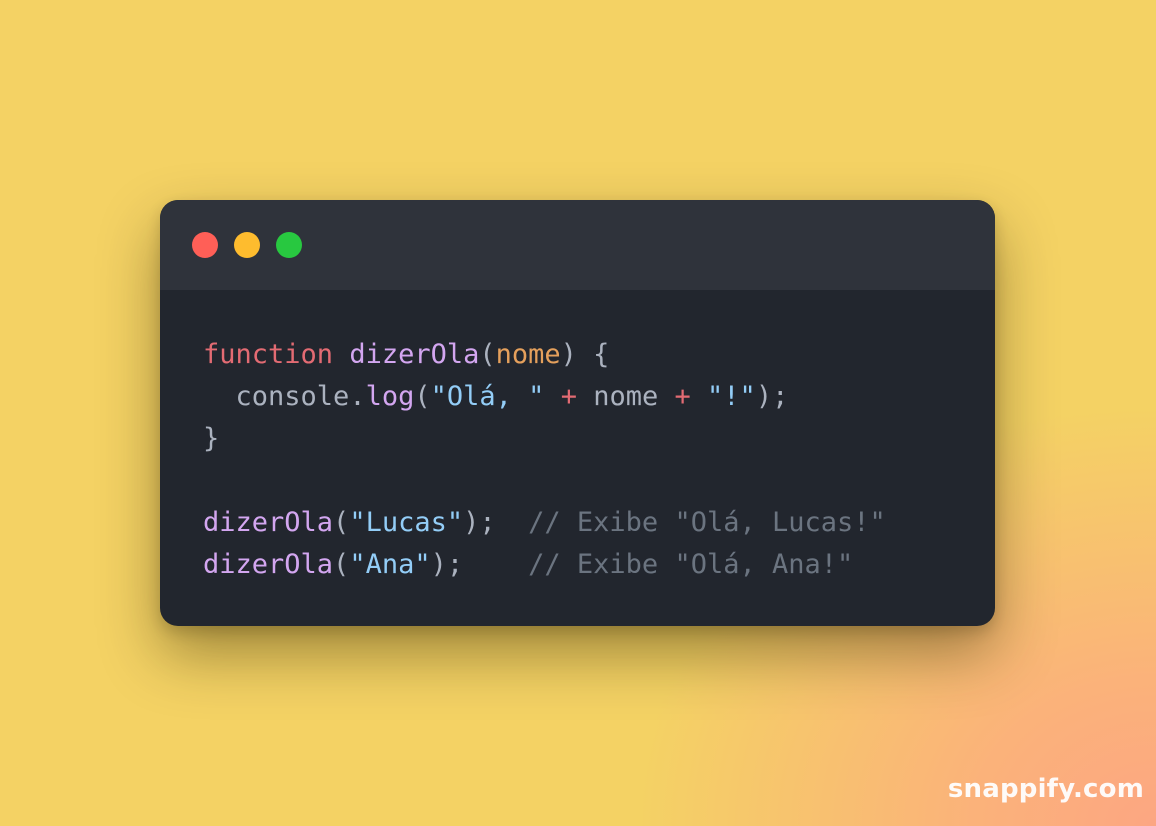 Image resolution: width=1156 pixels, height=826 pixels. I want to click on token-string: "Ana", so click(390, 564).